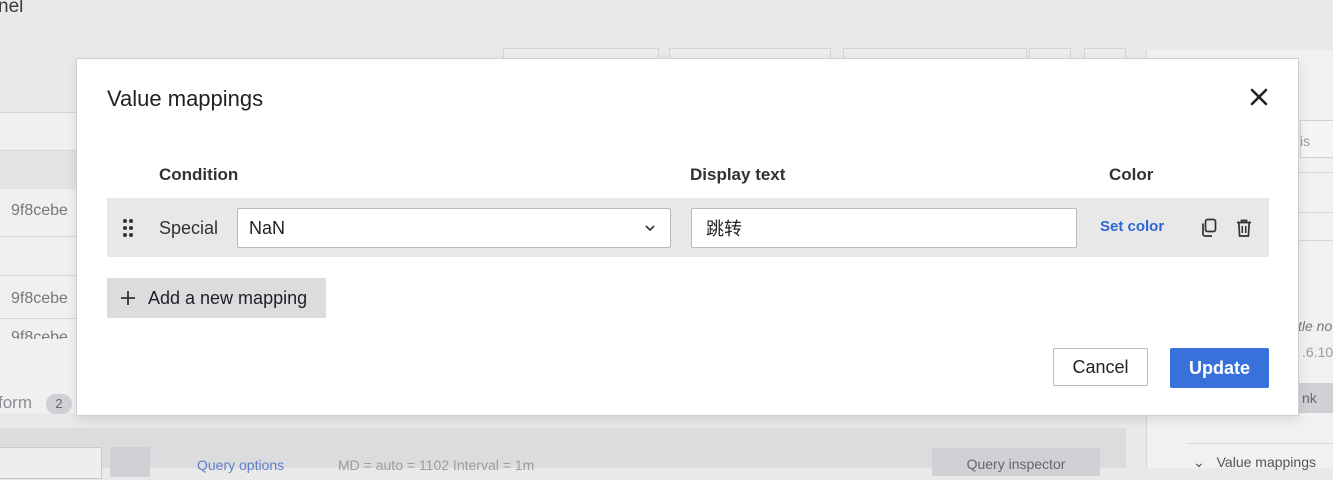 The image size is (1333, 480). What do you see at coordinates (199, 174) in the screenshot?
I see `condition-column-header: Condition` at bounding box center [199, 174].